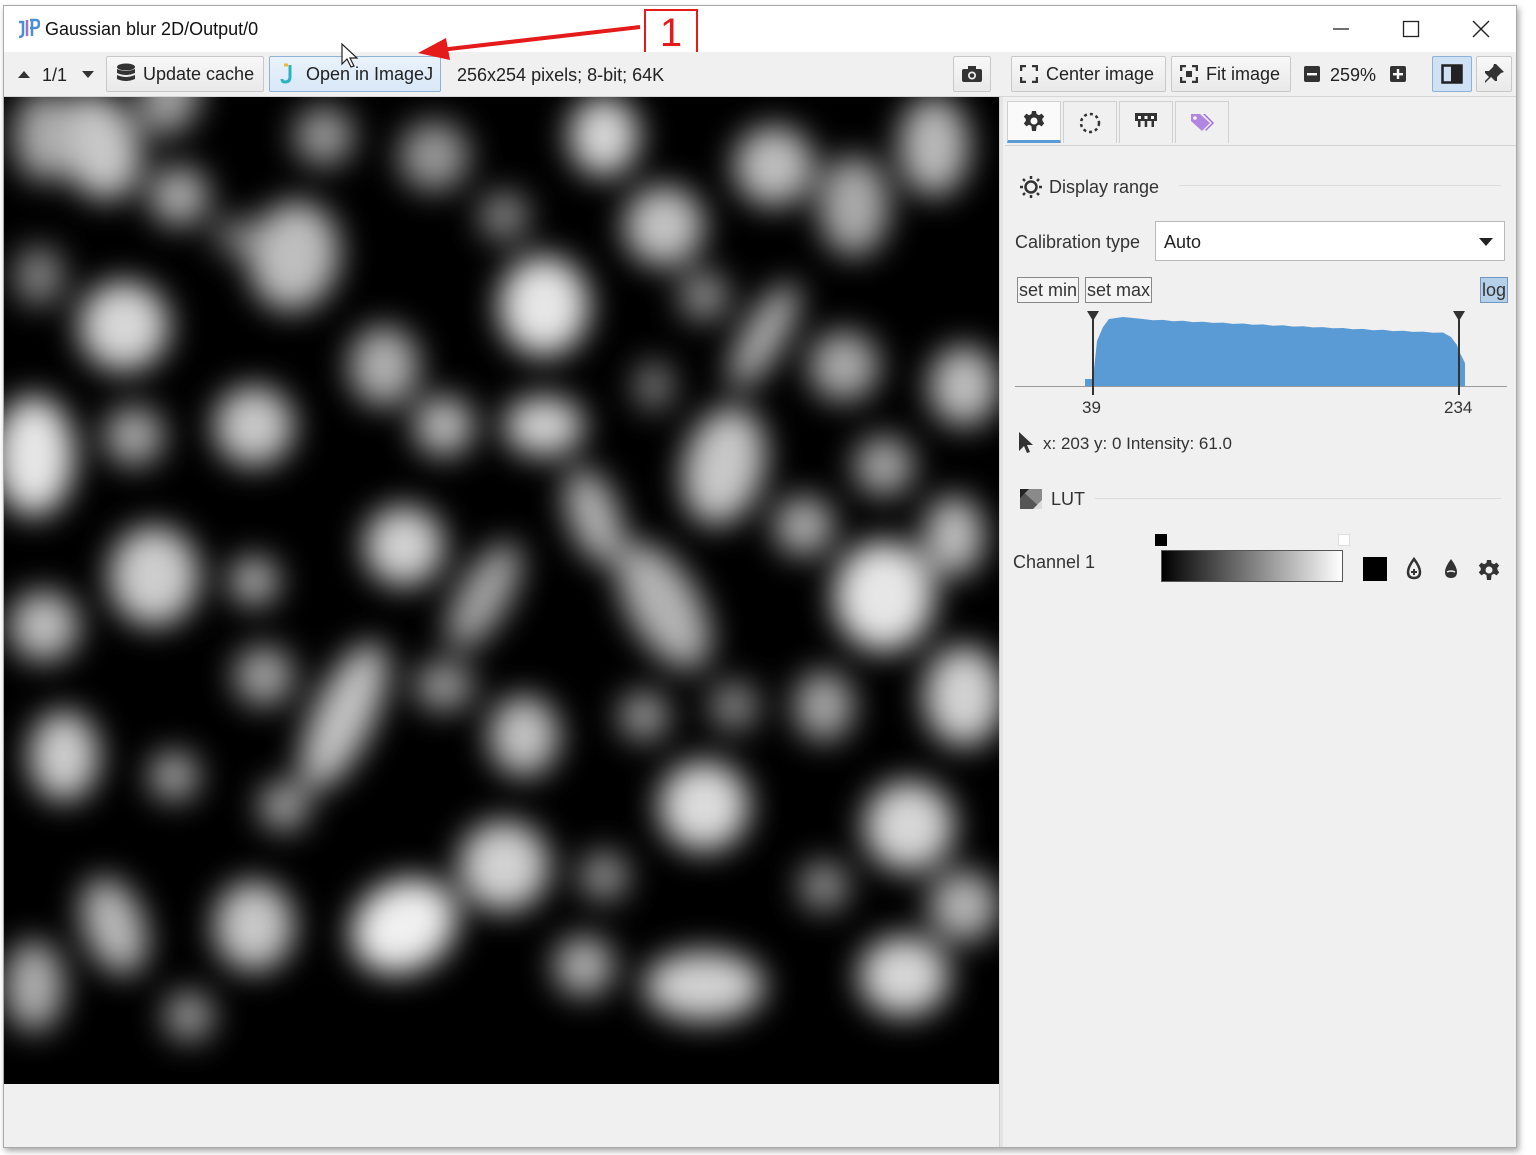  I want to click on log-toggle: log, so click(1494, 290).